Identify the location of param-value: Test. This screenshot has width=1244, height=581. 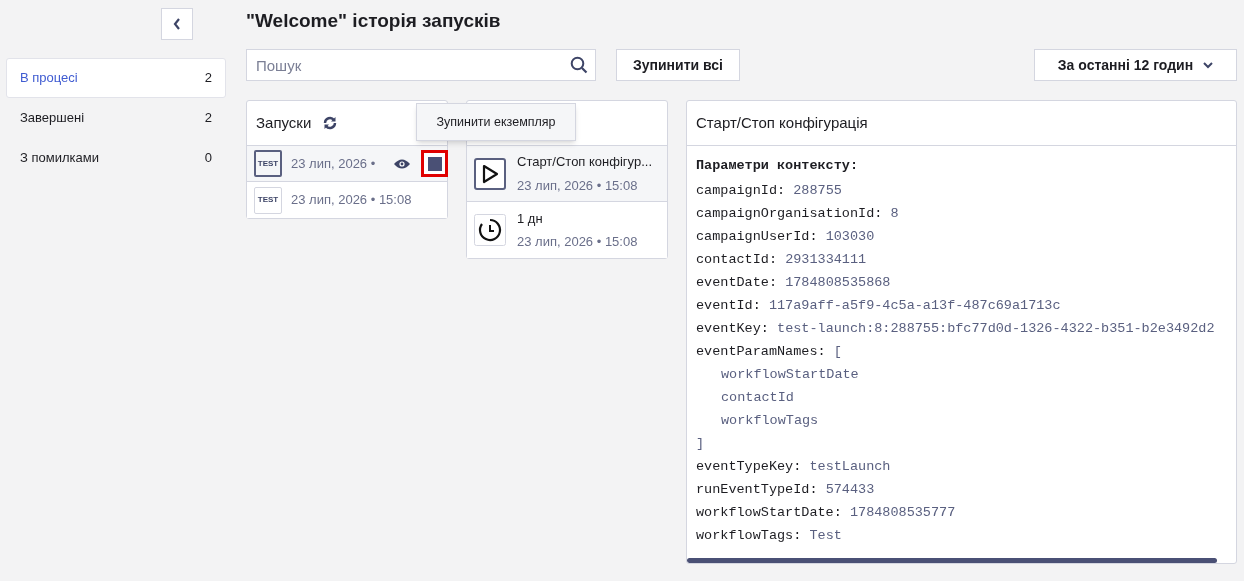
(825, 535).